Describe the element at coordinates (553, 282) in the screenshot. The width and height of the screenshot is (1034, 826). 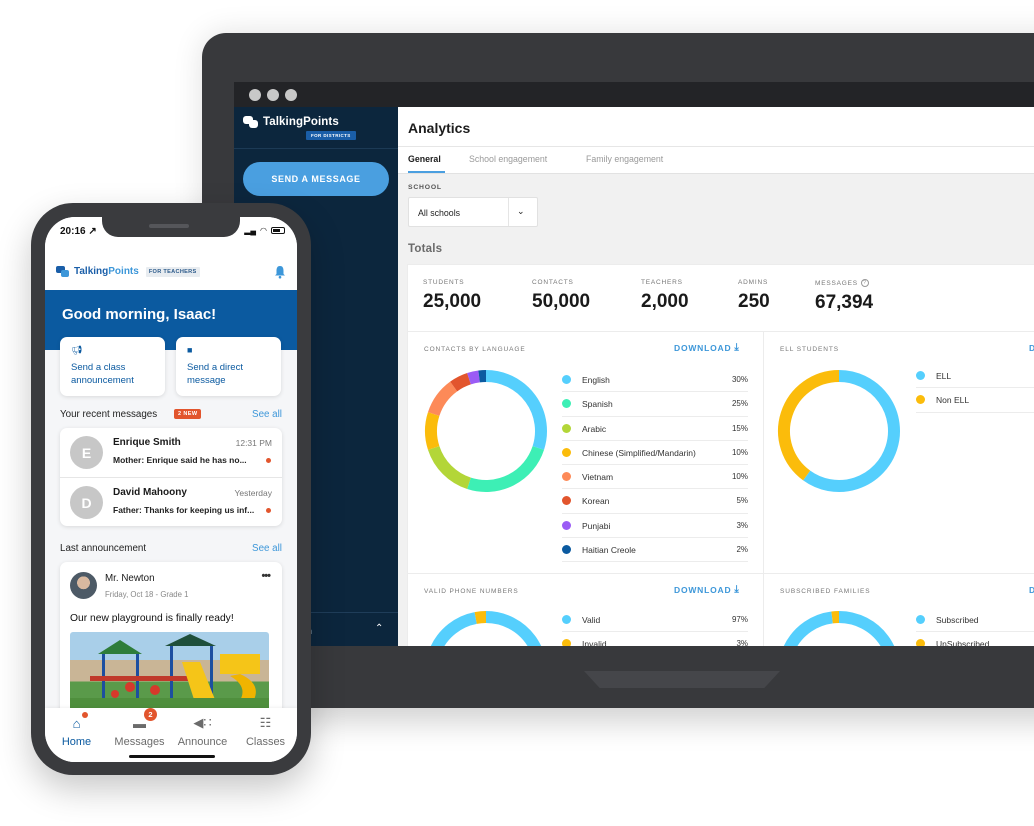
I see `stat-label-text: CONTACTS` at that location.